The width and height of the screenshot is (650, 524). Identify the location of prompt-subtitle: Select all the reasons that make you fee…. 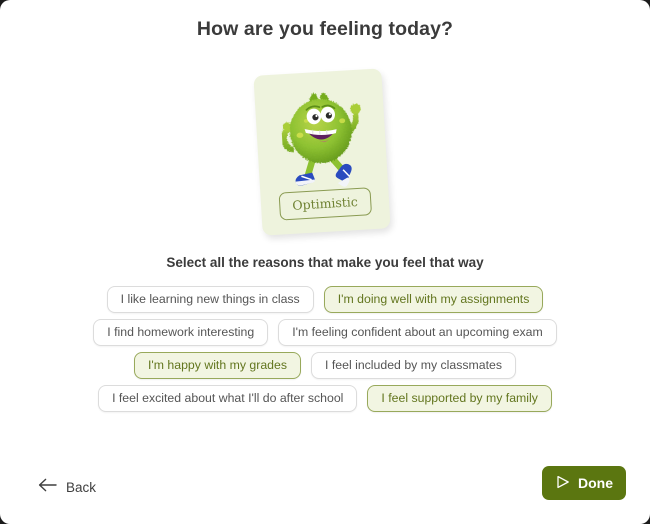
(325, 262).